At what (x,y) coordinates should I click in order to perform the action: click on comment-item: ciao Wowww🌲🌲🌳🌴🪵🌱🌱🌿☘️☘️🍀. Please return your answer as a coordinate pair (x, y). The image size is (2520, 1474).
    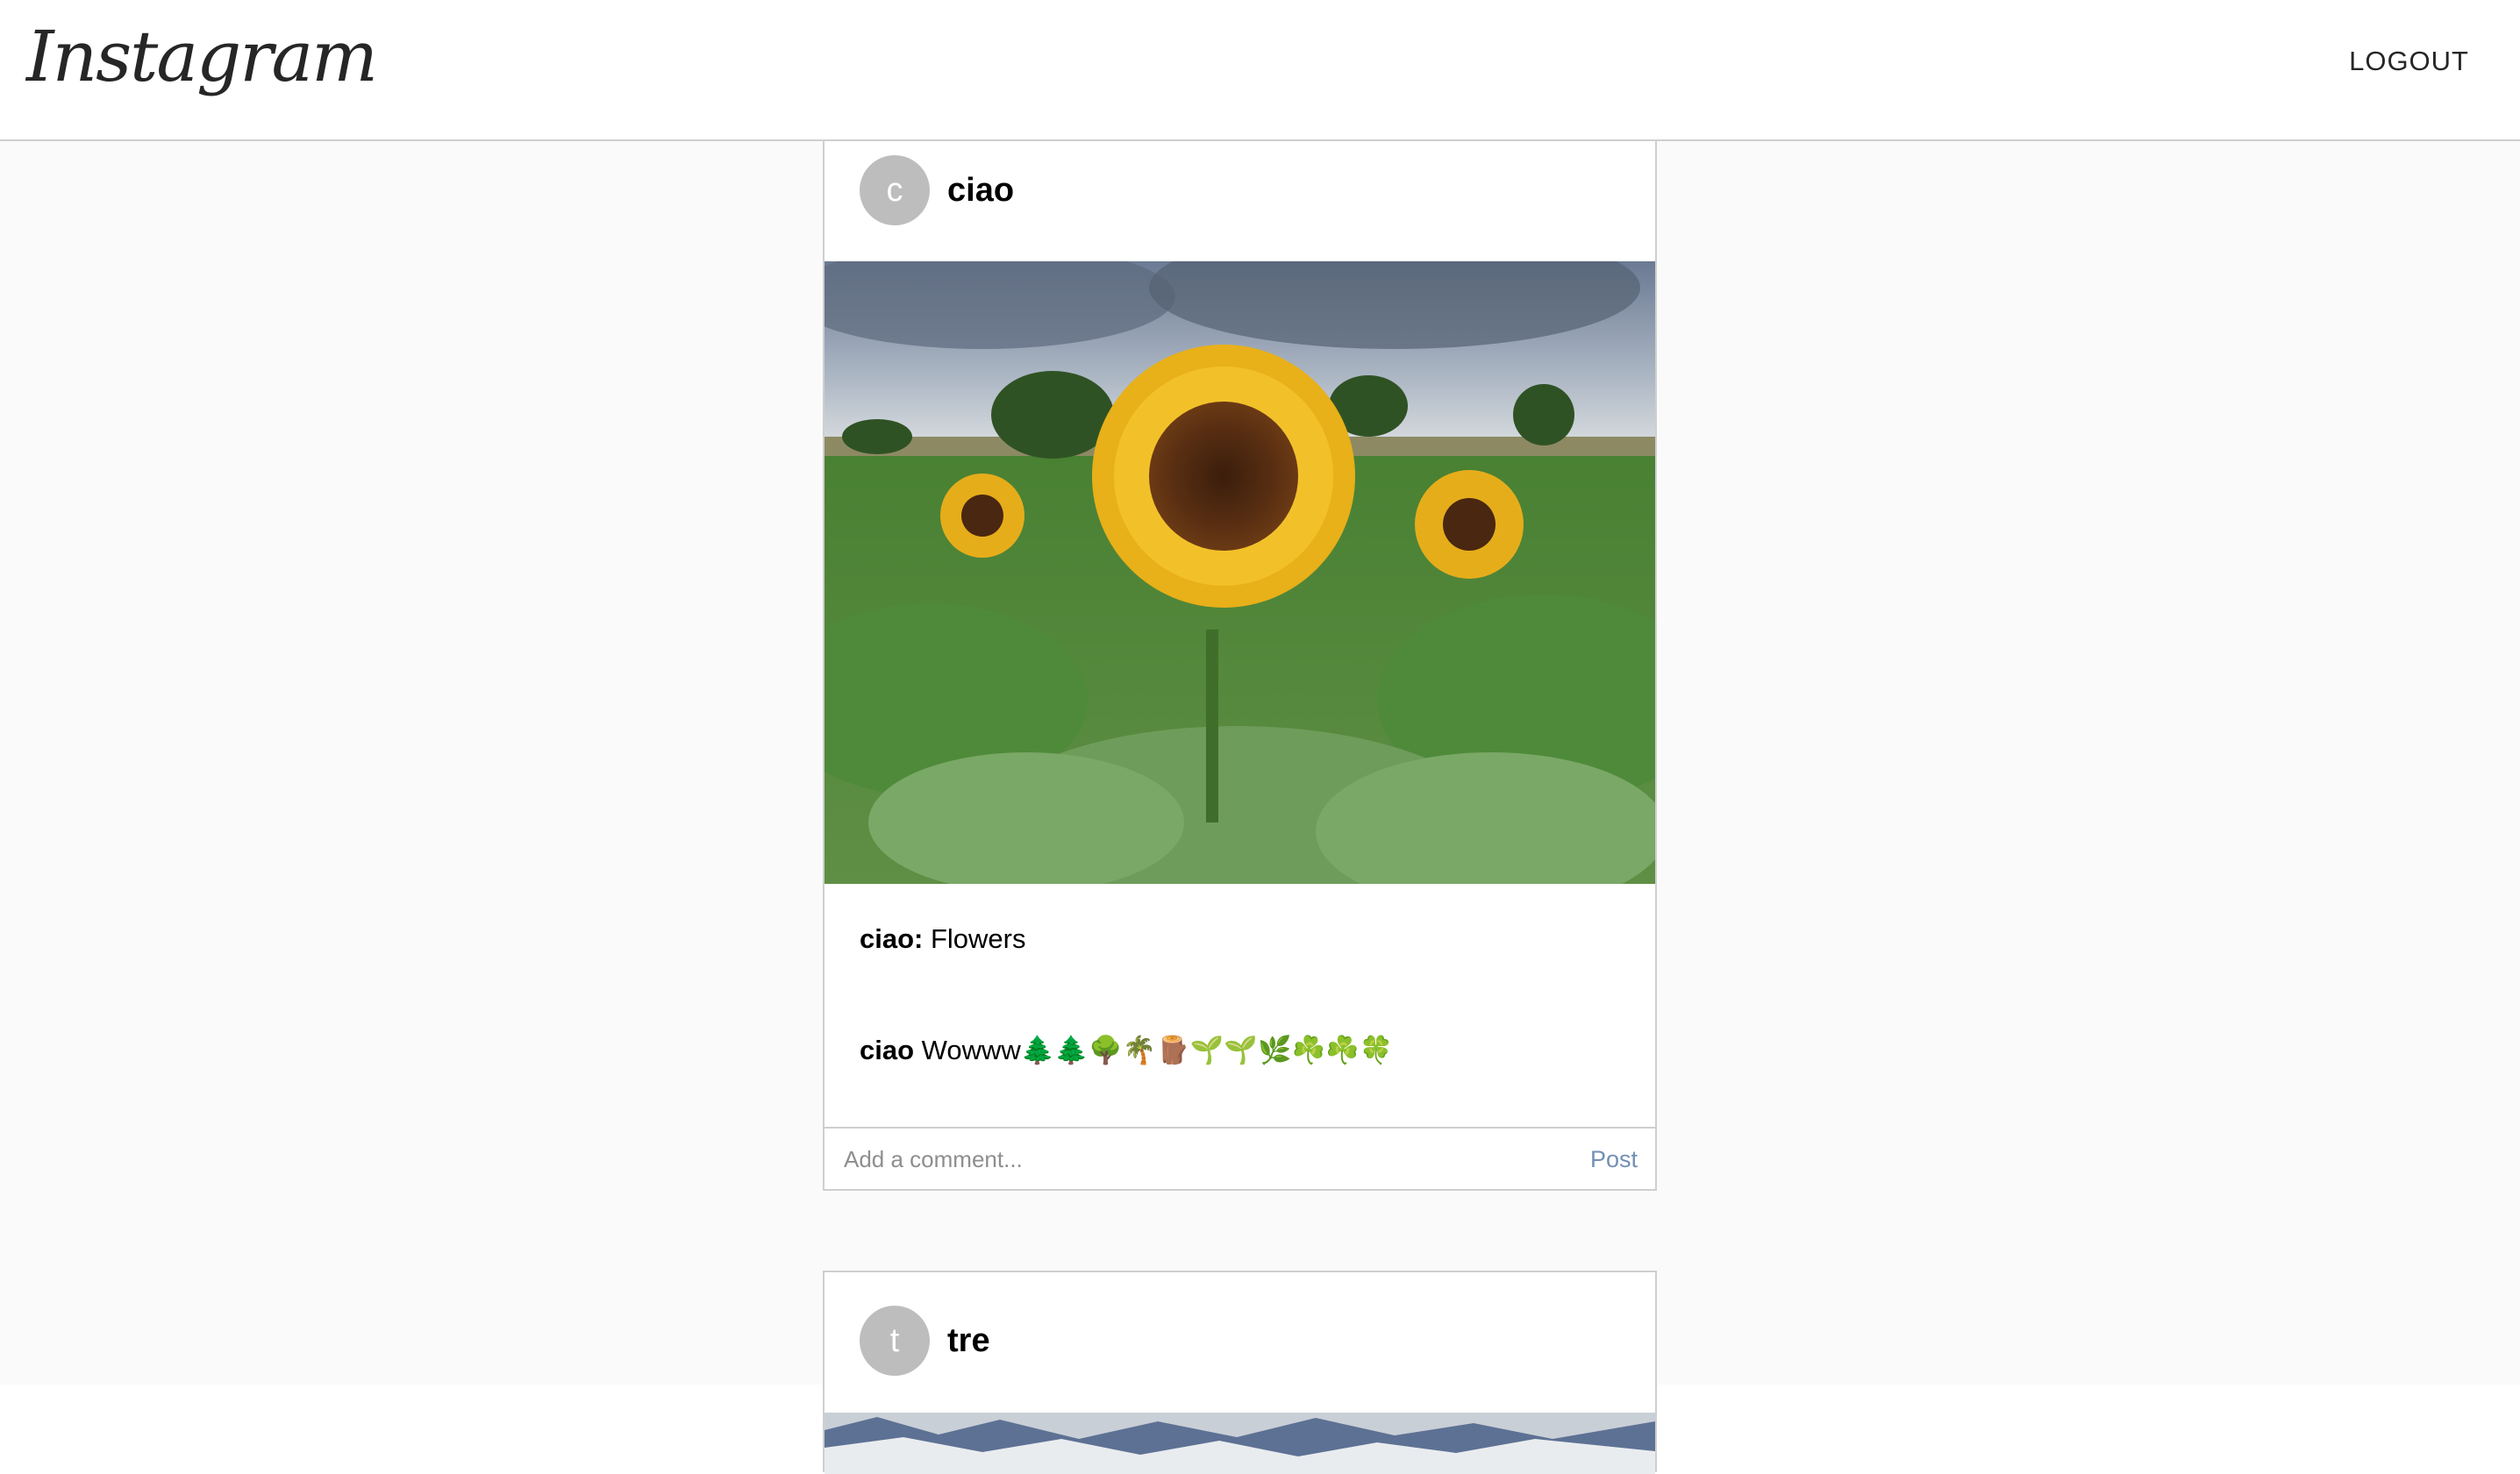
    Looking at the image, I should click on (1126, 1050).